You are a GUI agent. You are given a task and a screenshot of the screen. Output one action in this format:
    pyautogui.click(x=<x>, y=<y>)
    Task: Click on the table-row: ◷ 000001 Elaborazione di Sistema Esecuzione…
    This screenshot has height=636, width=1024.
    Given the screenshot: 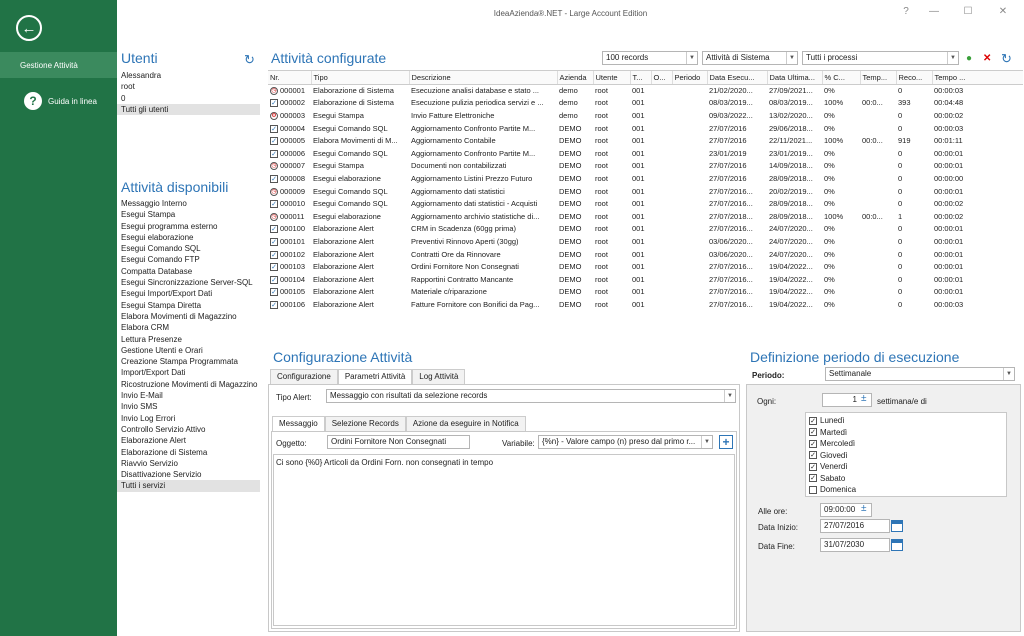 What is the action you would take?
    pyautogui.click(x=645, y=90)
    